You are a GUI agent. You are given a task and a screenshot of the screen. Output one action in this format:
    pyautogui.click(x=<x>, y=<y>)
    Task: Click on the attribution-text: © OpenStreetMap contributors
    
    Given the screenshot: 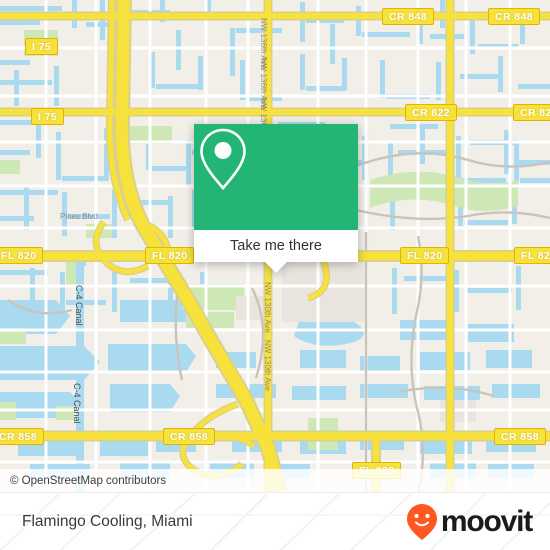 What is the action you would take?
    pyautogui.click(x=88, y=480)
    